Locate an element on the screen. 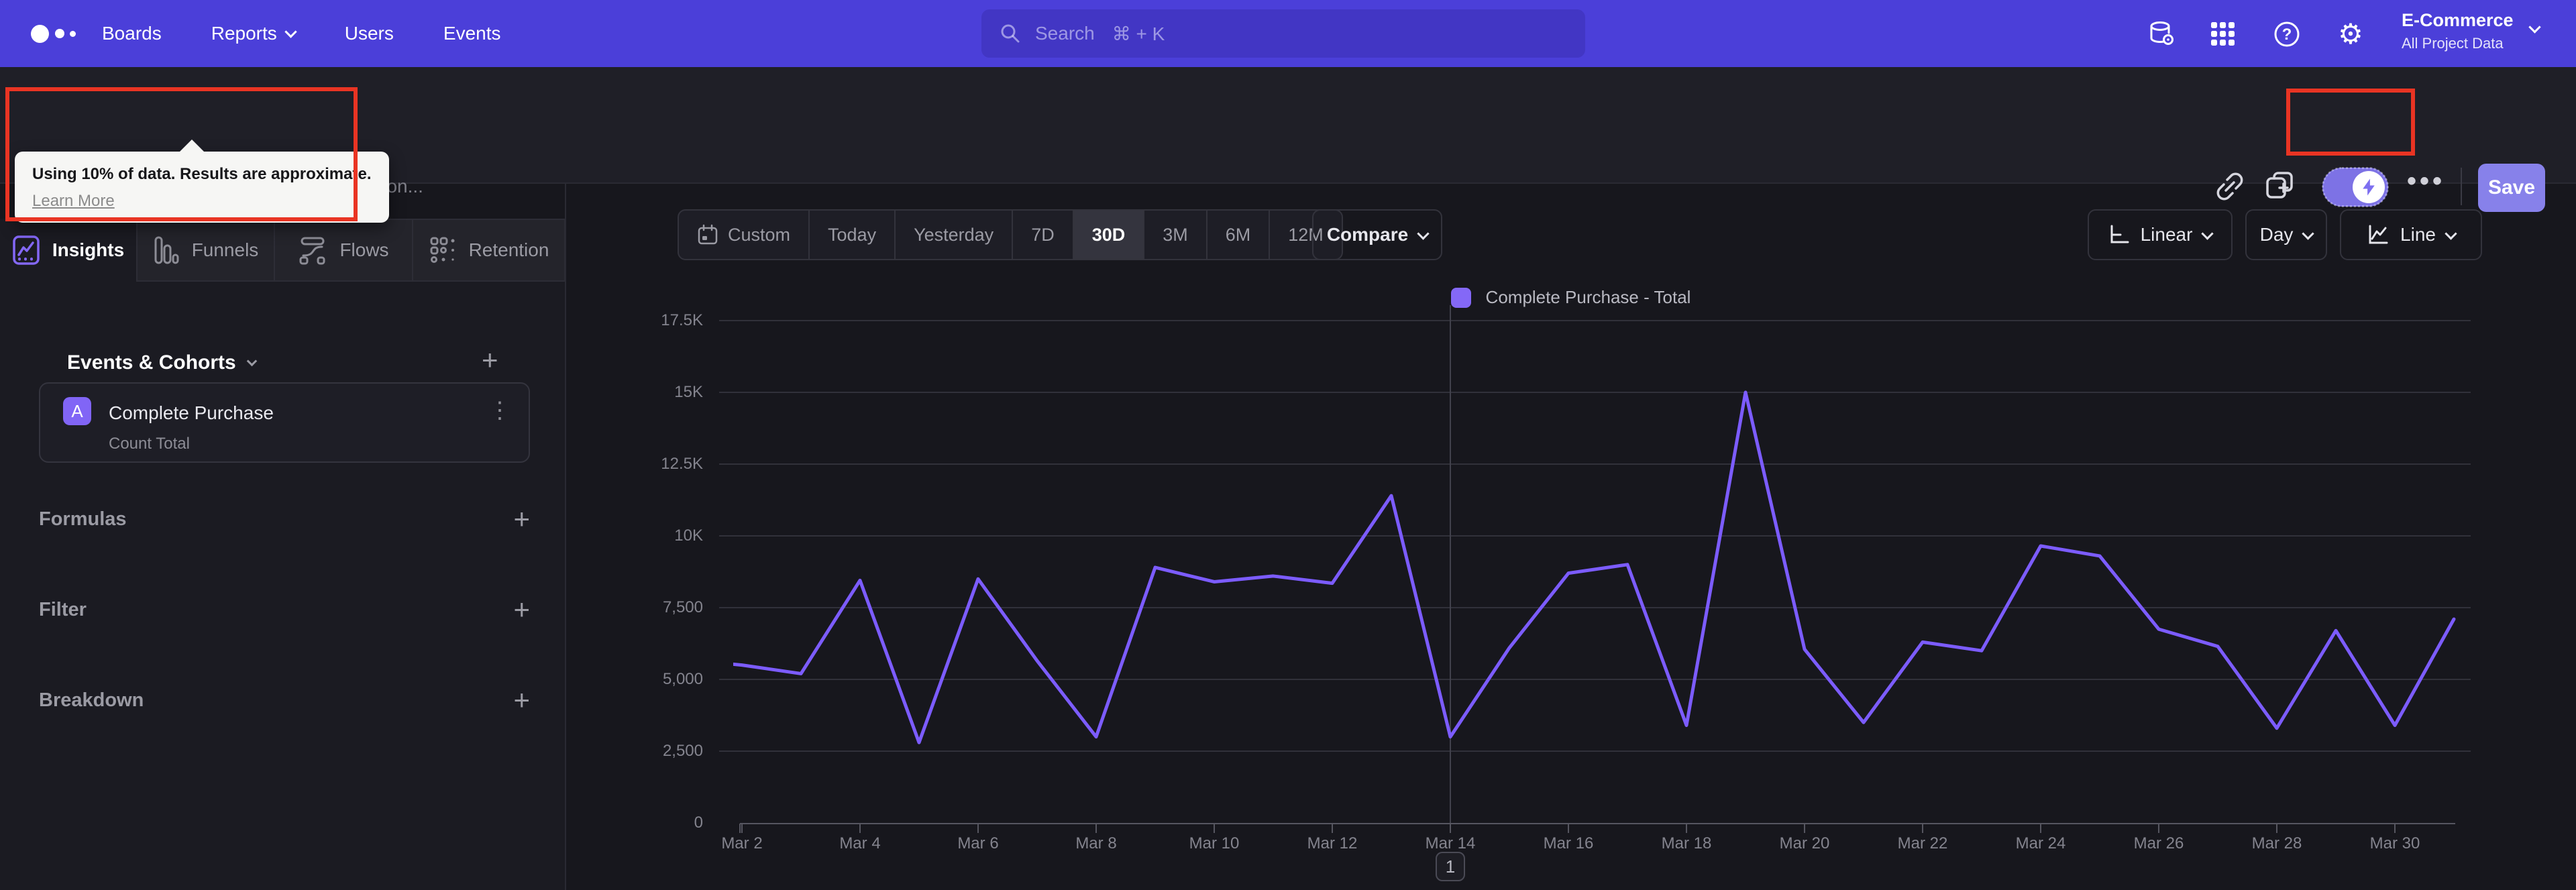 The width and height of the screenshot is (2576, 890). project-switcher: E-Commerce All Project Data is located at coordinates (2458, 31).